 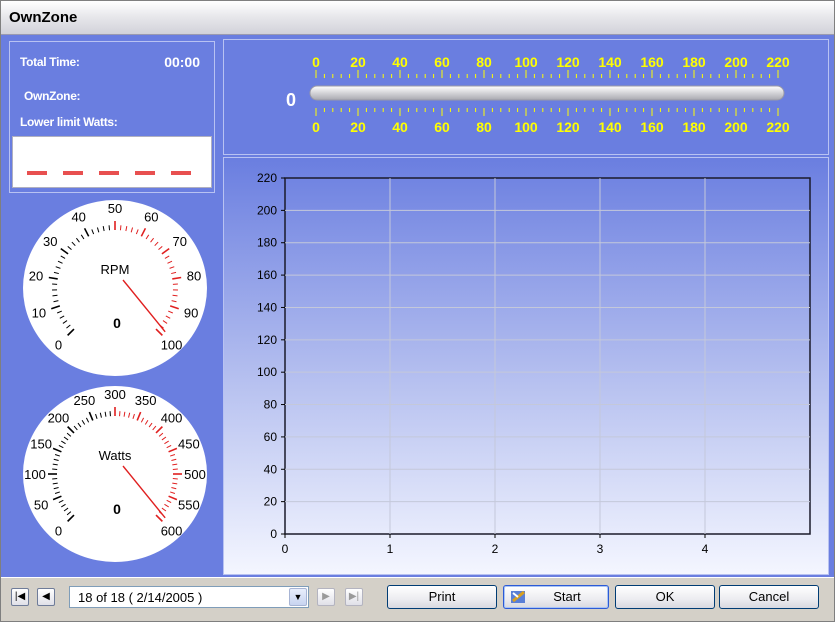 What do you see at coordinates (442, 62) in the screenshot?
I see `scale-top-label: 60` at bounding box center [442, 62].